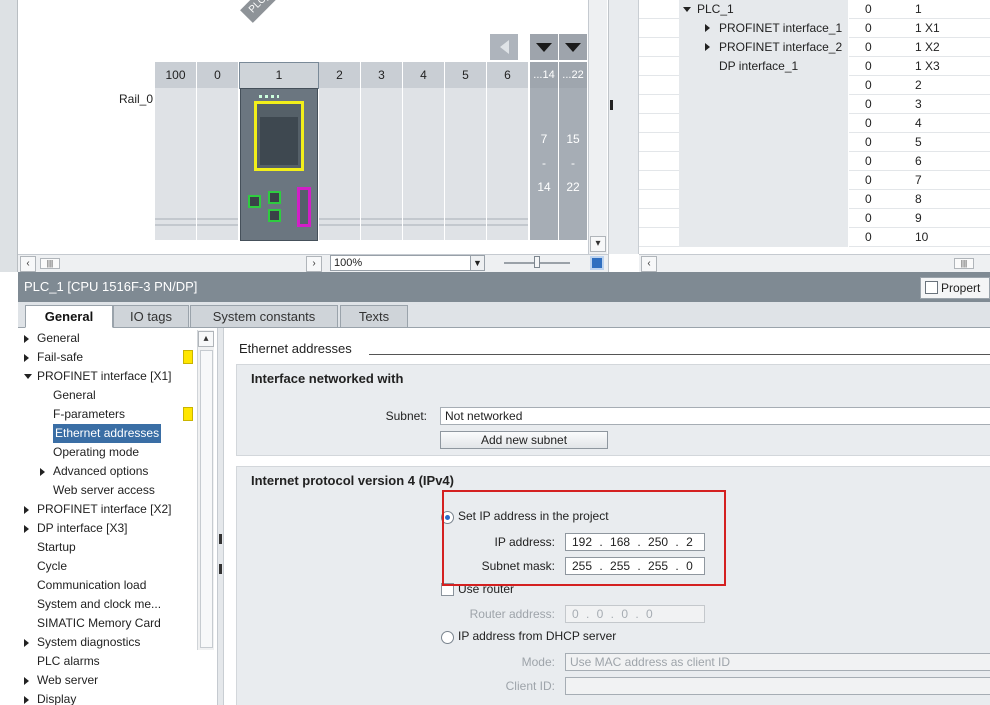 The width and height of the screenshot is (990, 705). Describe the element at coordinates (504, 47) in the screenshot. I see `scroll-left-button` at that location.